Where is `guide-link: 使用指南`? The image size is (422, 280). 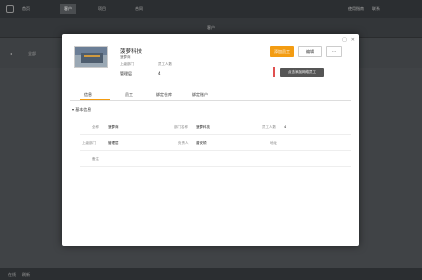
guide-link: 使用指南 is located at coordinates (356, 9).